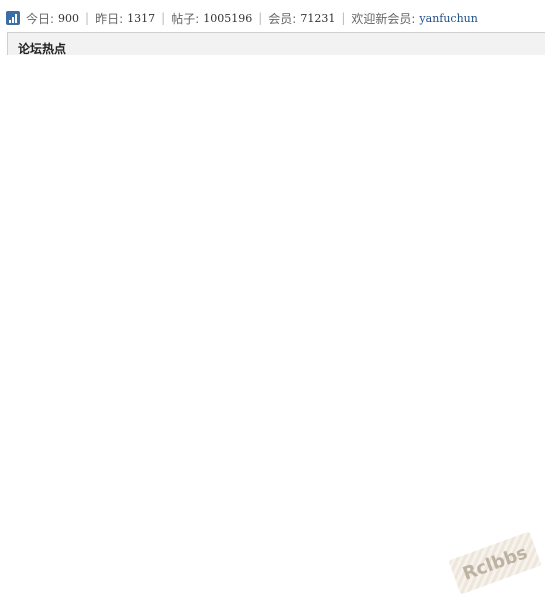 The image size is (545, 600). What do you see at coordinates (282, 18) in the screenshot?
I see `members-label: 会员:` at bounding box center [282, 18].